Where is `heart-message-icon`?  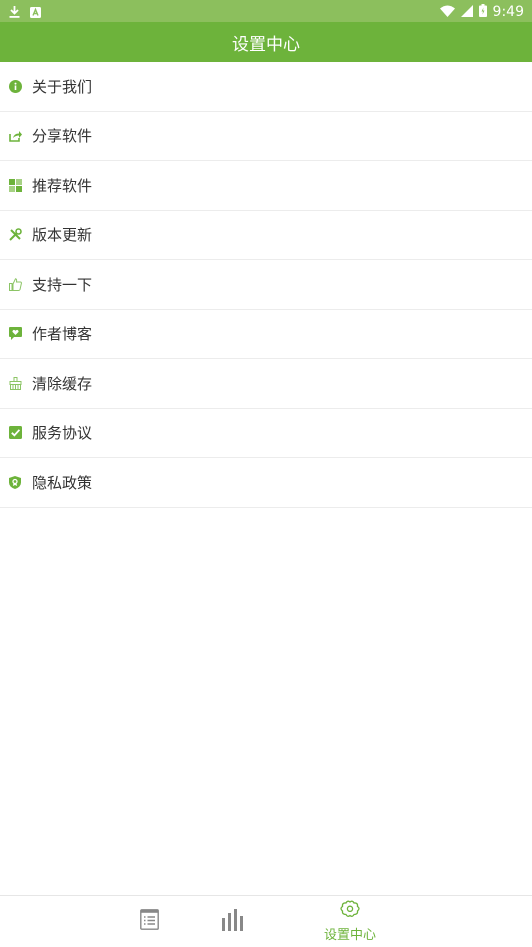 heart-message-icon is located at coordinates (15, 334).